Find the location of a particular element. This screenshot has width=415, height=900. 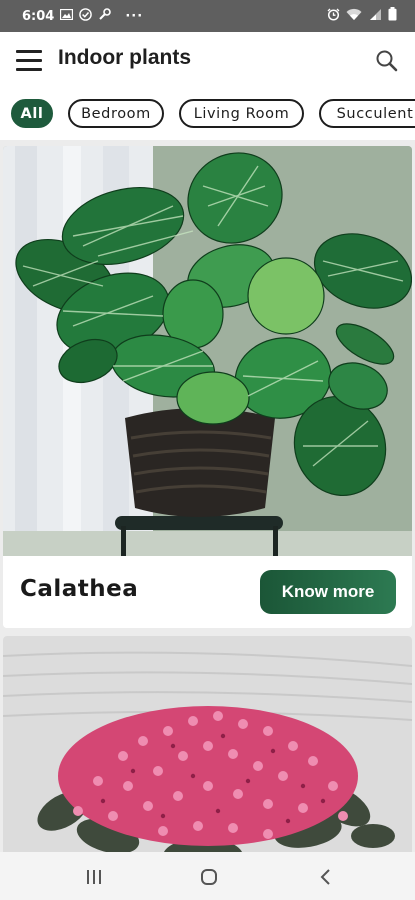

system-nav-bar is located at coordinates (207, 876).